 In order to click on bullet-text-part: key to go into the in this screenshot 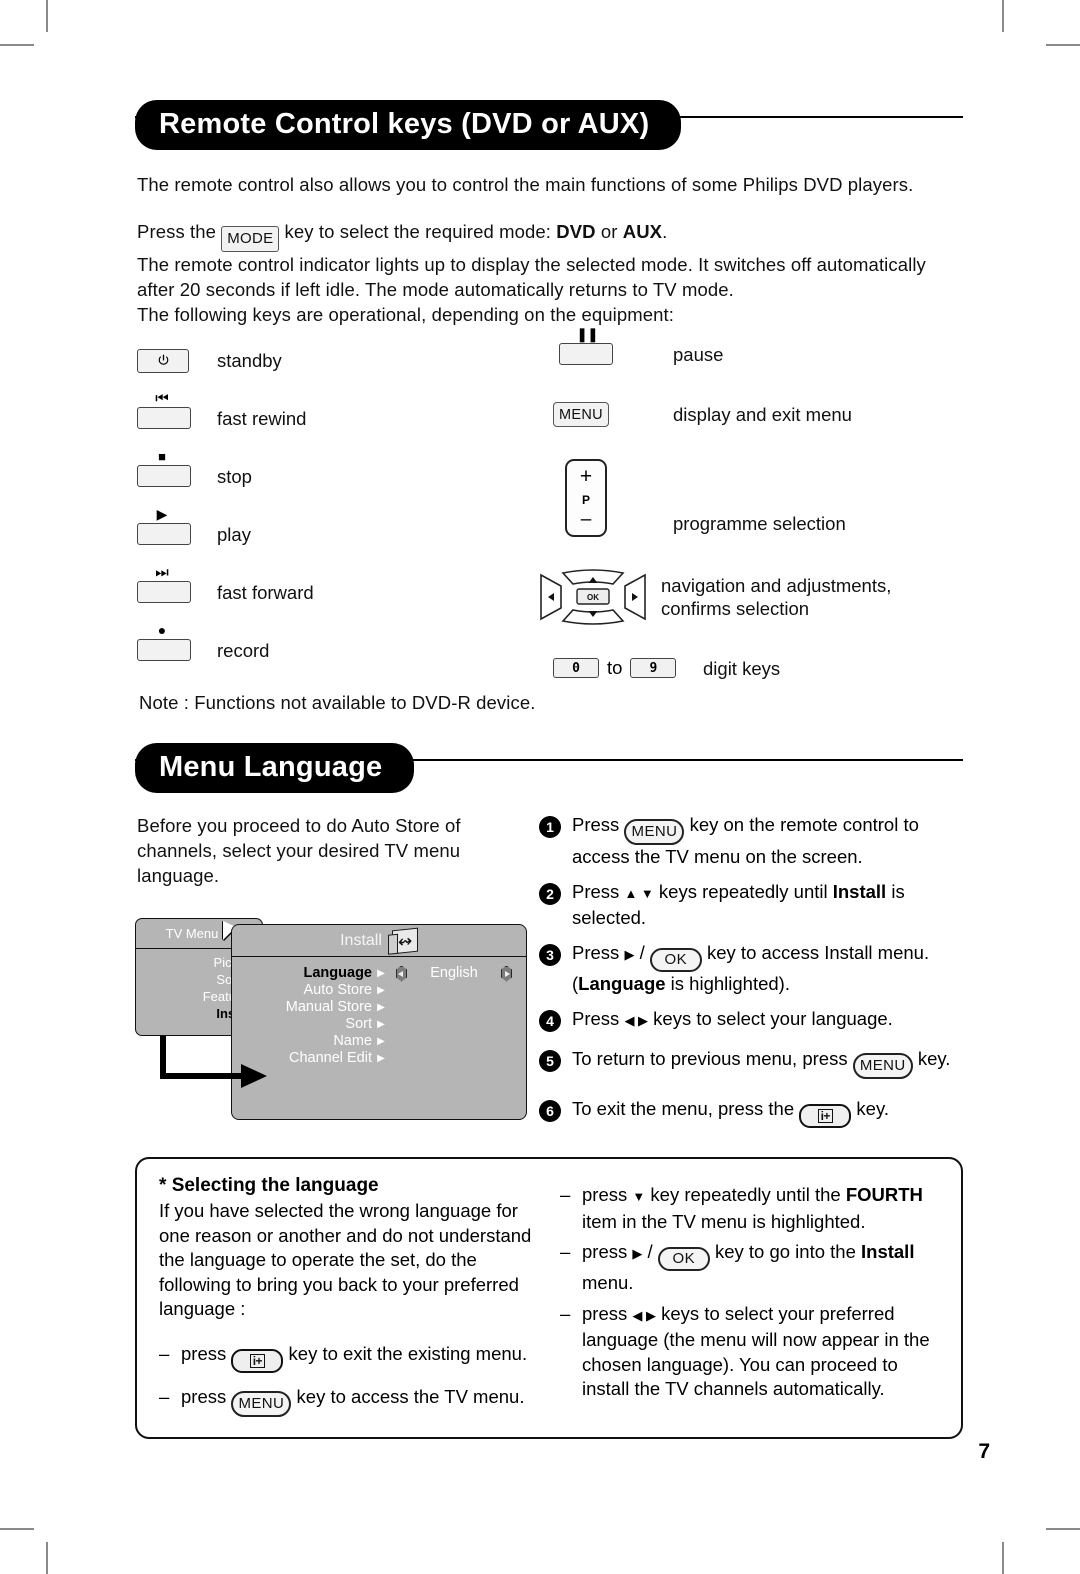, I will do `click(785, 1251)`.